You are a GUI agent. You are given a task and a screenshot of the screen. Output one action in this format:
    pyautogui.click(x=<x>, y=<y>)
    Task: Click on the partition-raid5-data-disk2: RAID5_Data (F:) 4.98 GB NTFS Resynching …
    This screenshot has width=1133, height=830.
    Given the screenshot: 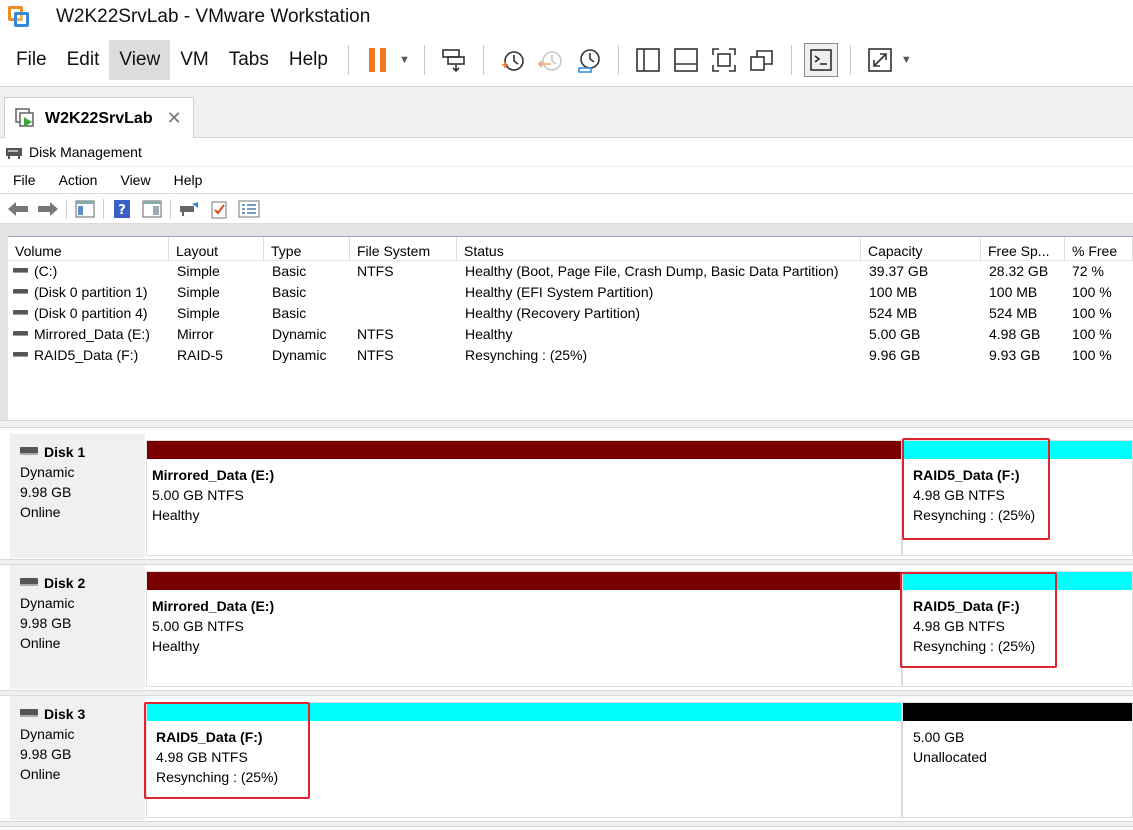 What is the action you would take?
    pyautogui.click(x=1017, y=629)
    